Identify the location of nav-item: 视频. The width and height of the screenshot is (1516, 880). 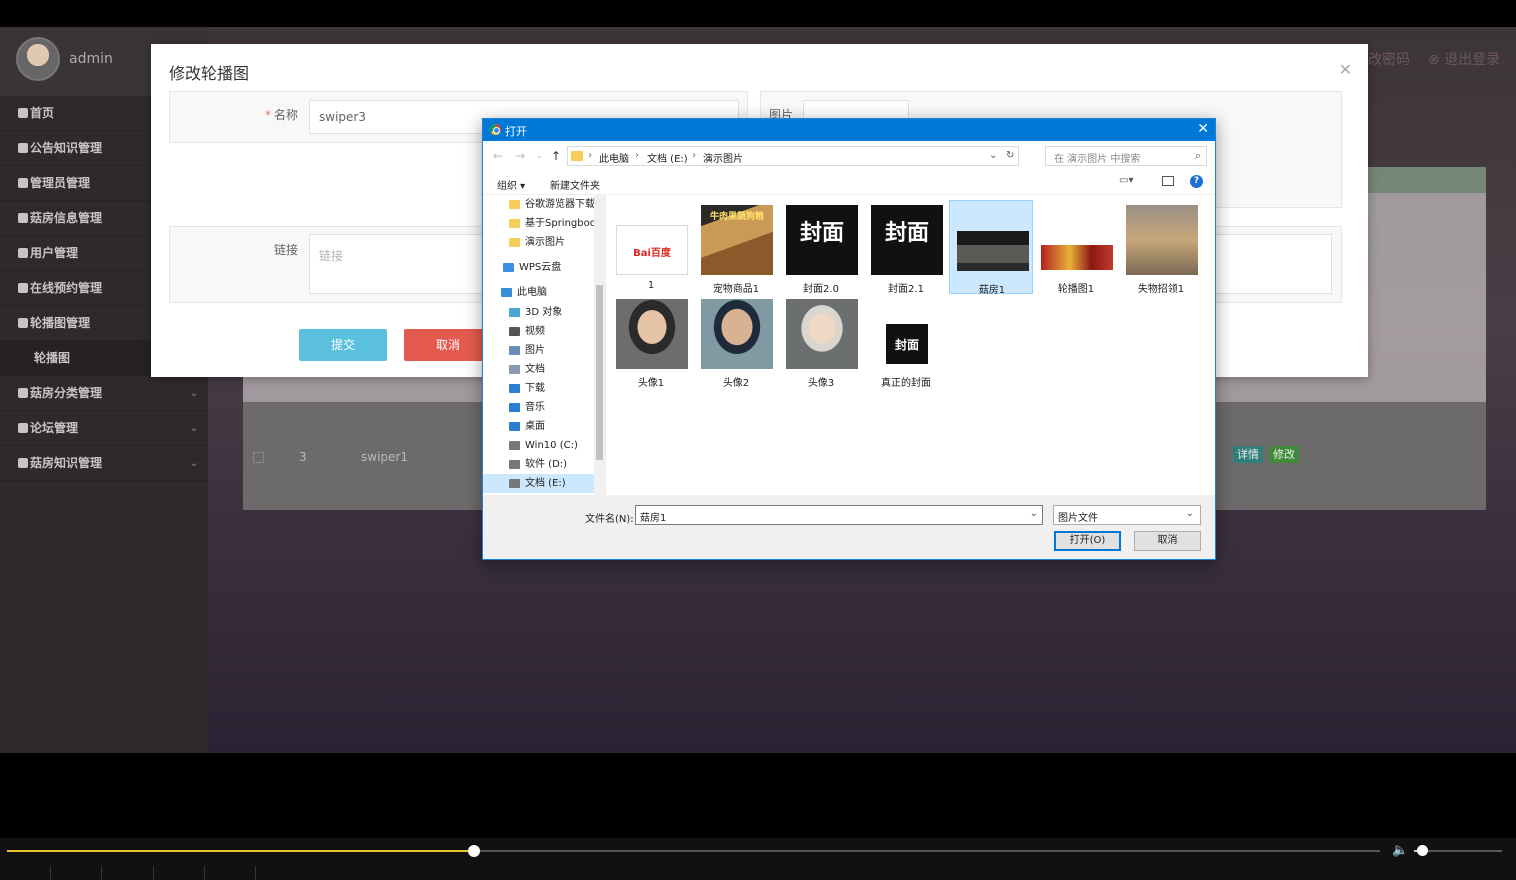
(539, 331).